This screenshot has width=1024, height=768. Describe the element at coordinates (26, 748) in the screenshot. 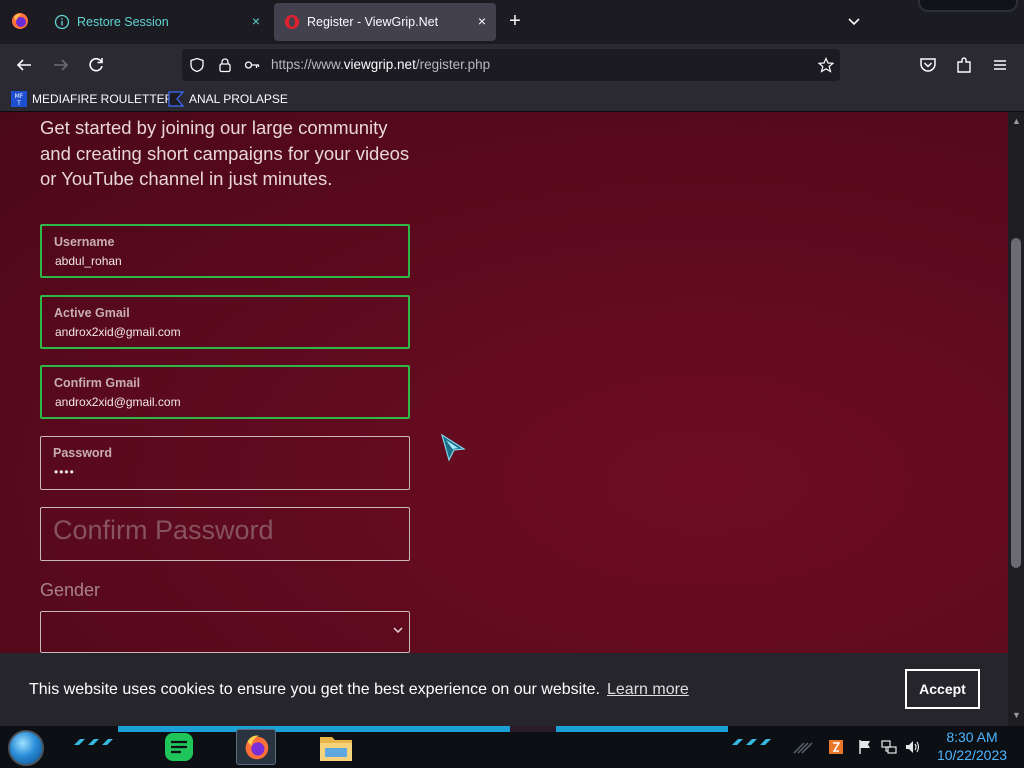

I see `start-orb-button` at that location.